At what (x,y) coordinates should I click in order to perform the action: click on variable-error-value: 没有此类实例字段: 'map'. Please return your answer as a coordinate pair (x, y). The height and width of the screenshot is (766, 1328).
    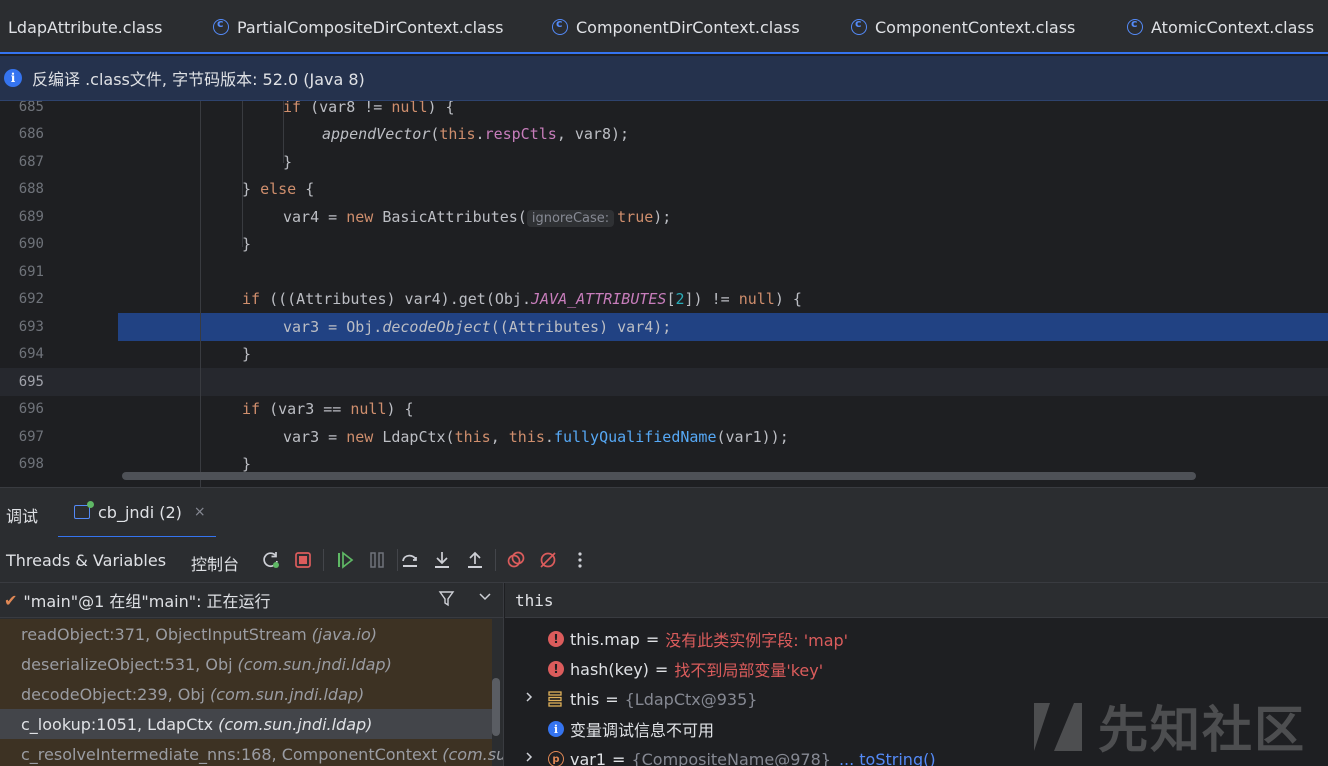
    Looking at the image, I should click on (757, 640).